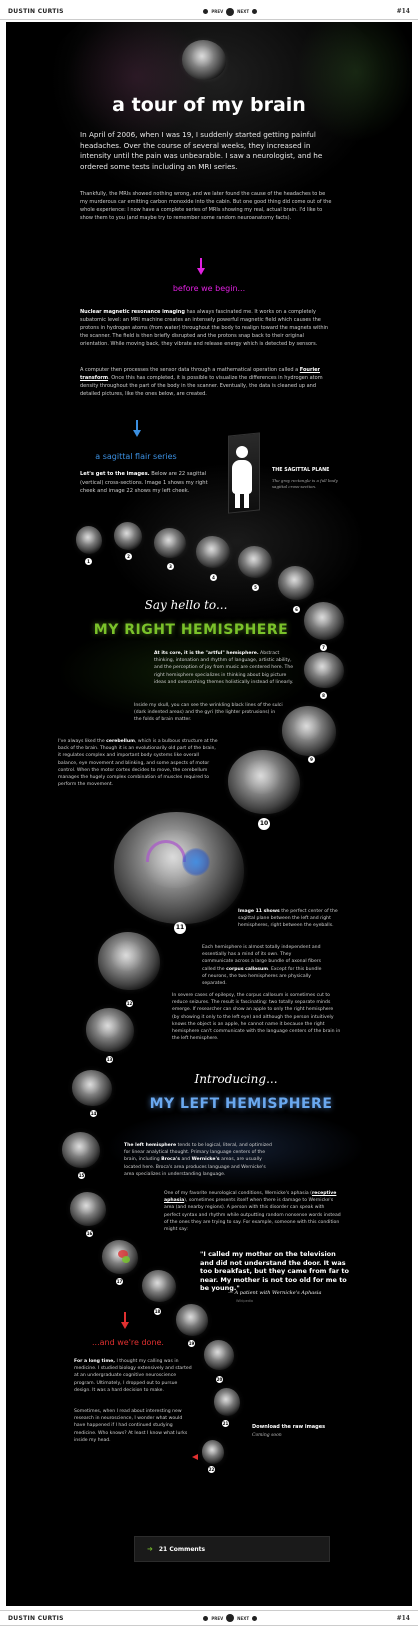  I want to click on site-brand: DUSTIN CURTIS, so click(36, 11).